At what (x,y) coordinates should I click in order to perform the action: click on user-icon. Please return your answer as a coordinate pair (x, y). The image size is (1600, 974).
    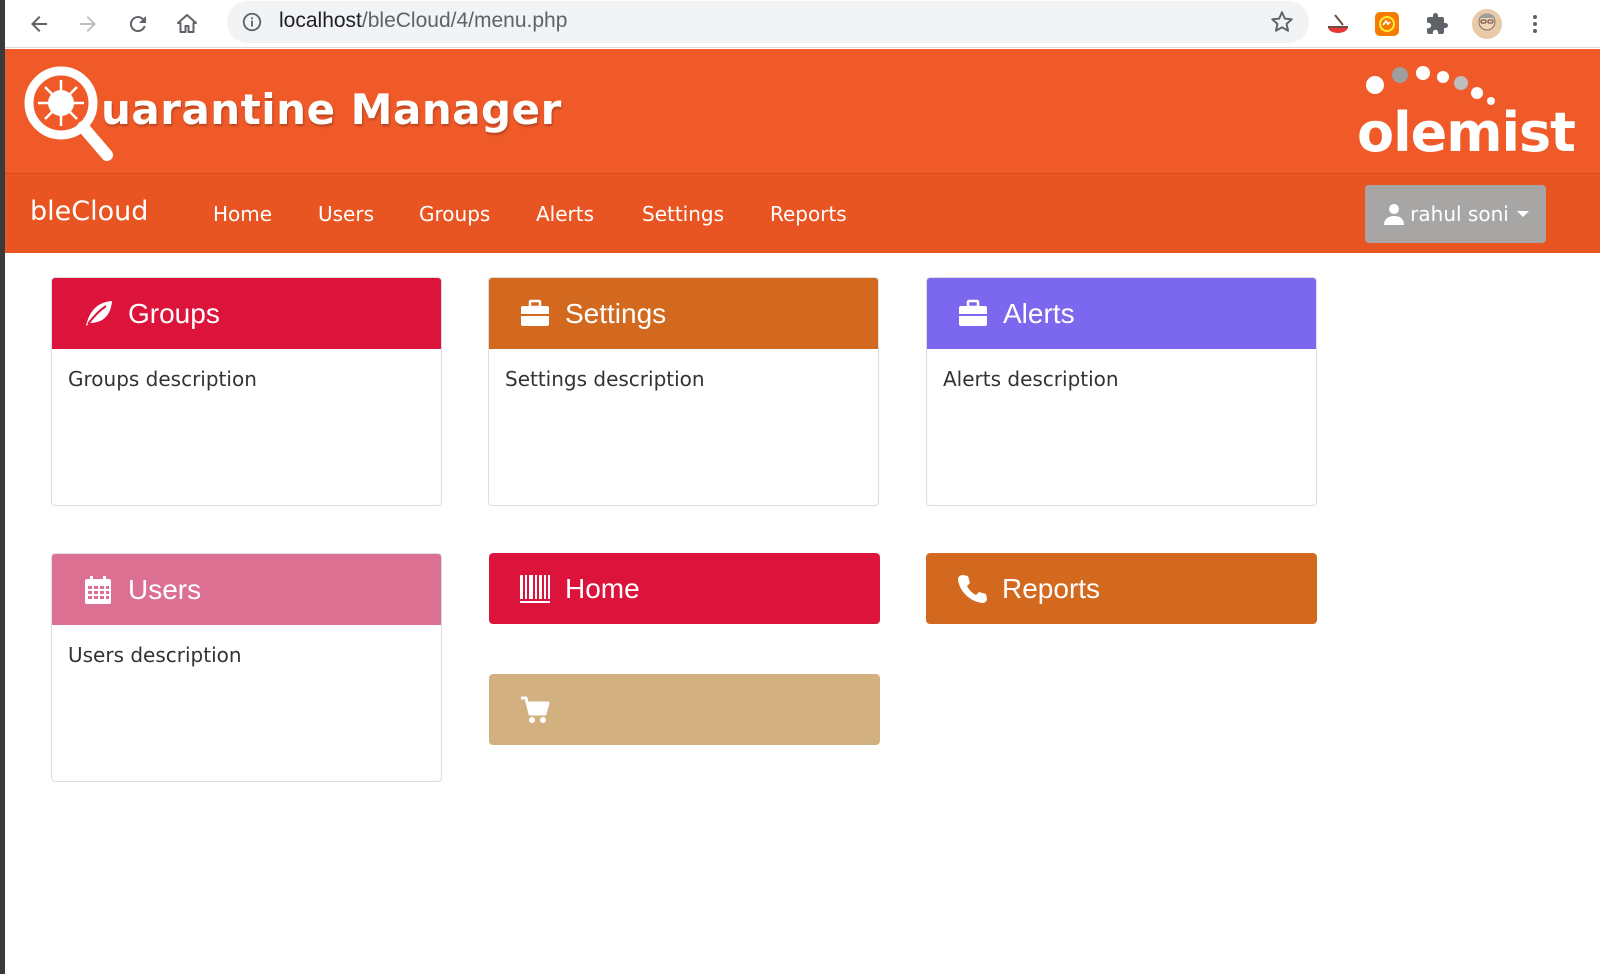
    Looking at the image, I should click on (1394, 214).